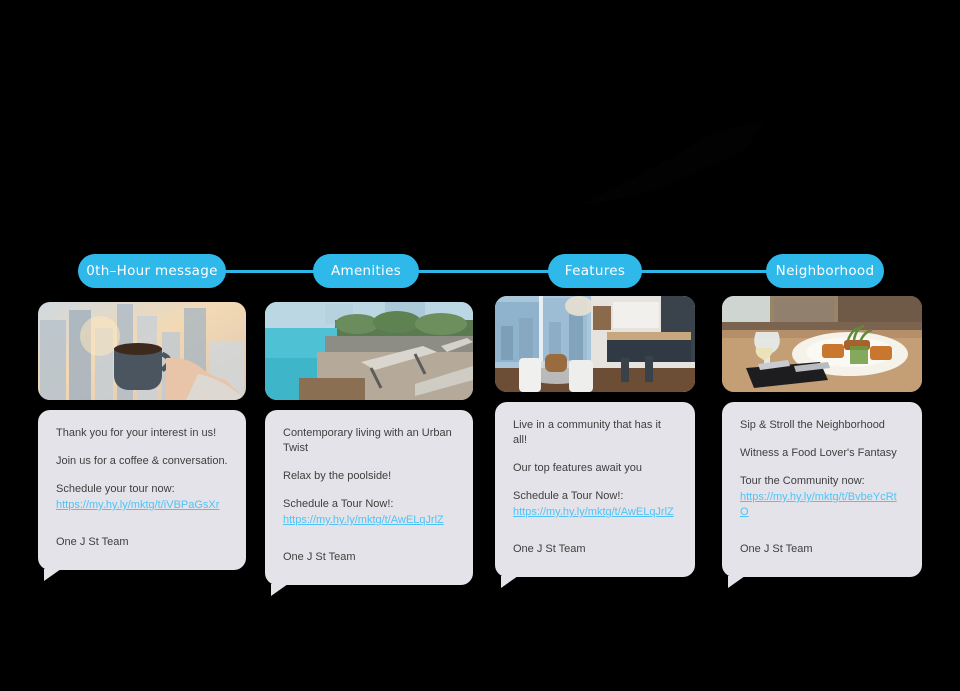 Image resolution: width=960 pixels, height=691 pixels. What do you see at coordinates (587, 432) in the screenshot?
I see `card-heading: Live in a community that has it all!` at bounding box center [587, 432].